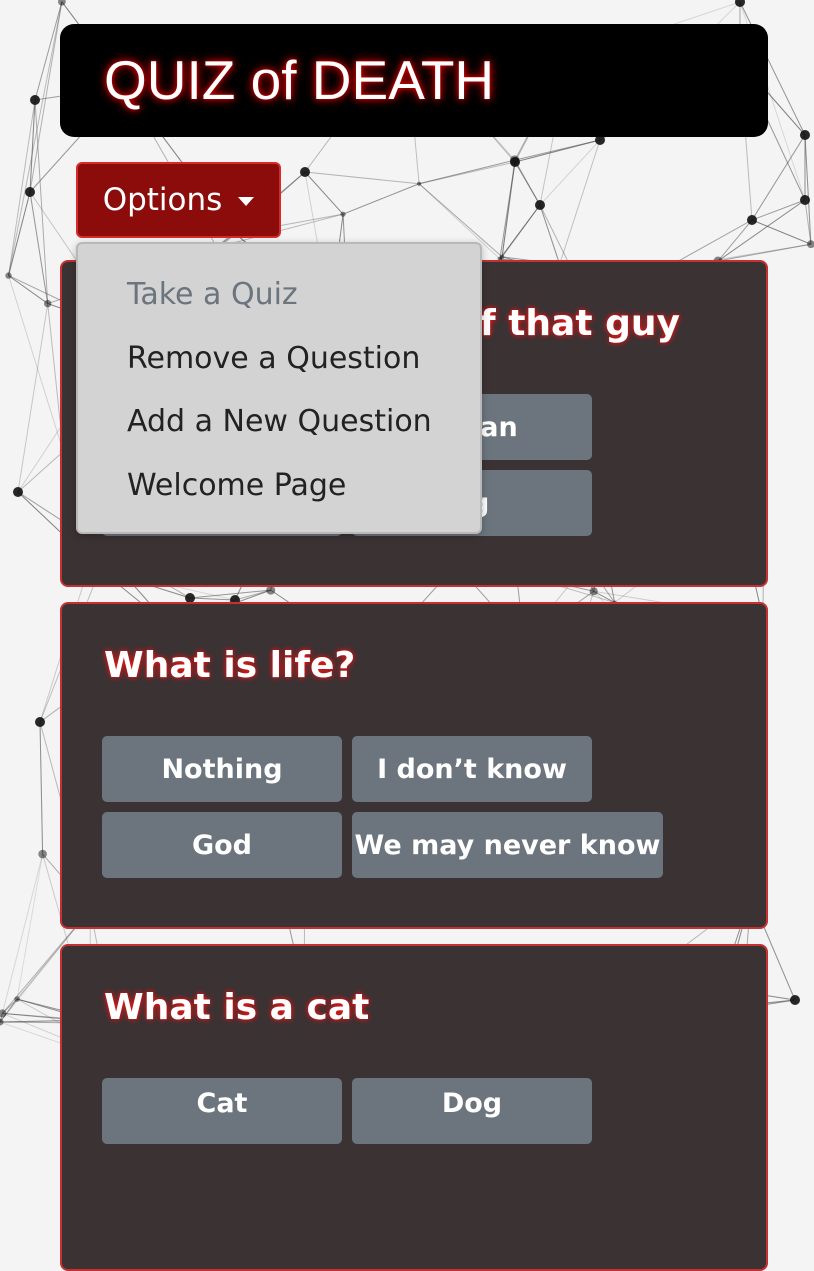 This screenshot has width=814, height=1271. Describe the element at coordinates (507, 845) in the screenshot. I see `answer-button: We may never know` at that location.